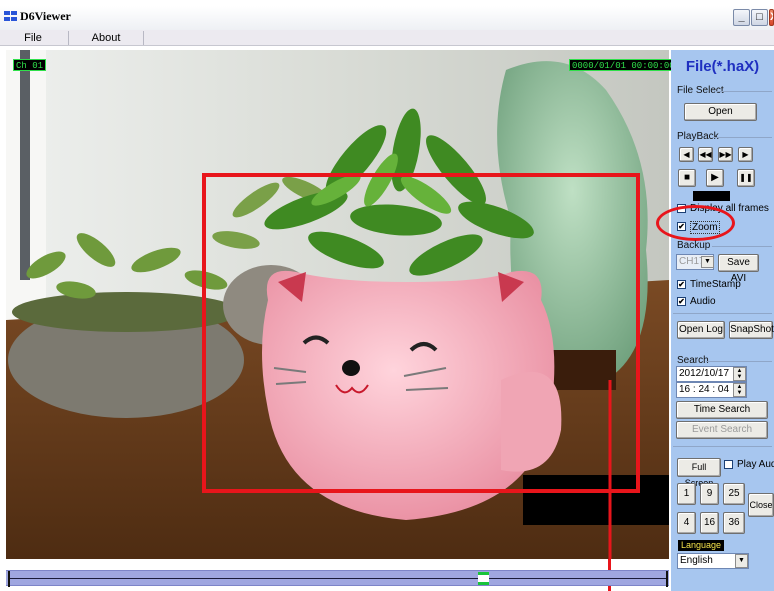  I want to click on audio-label: Audio, so click(703, 301).